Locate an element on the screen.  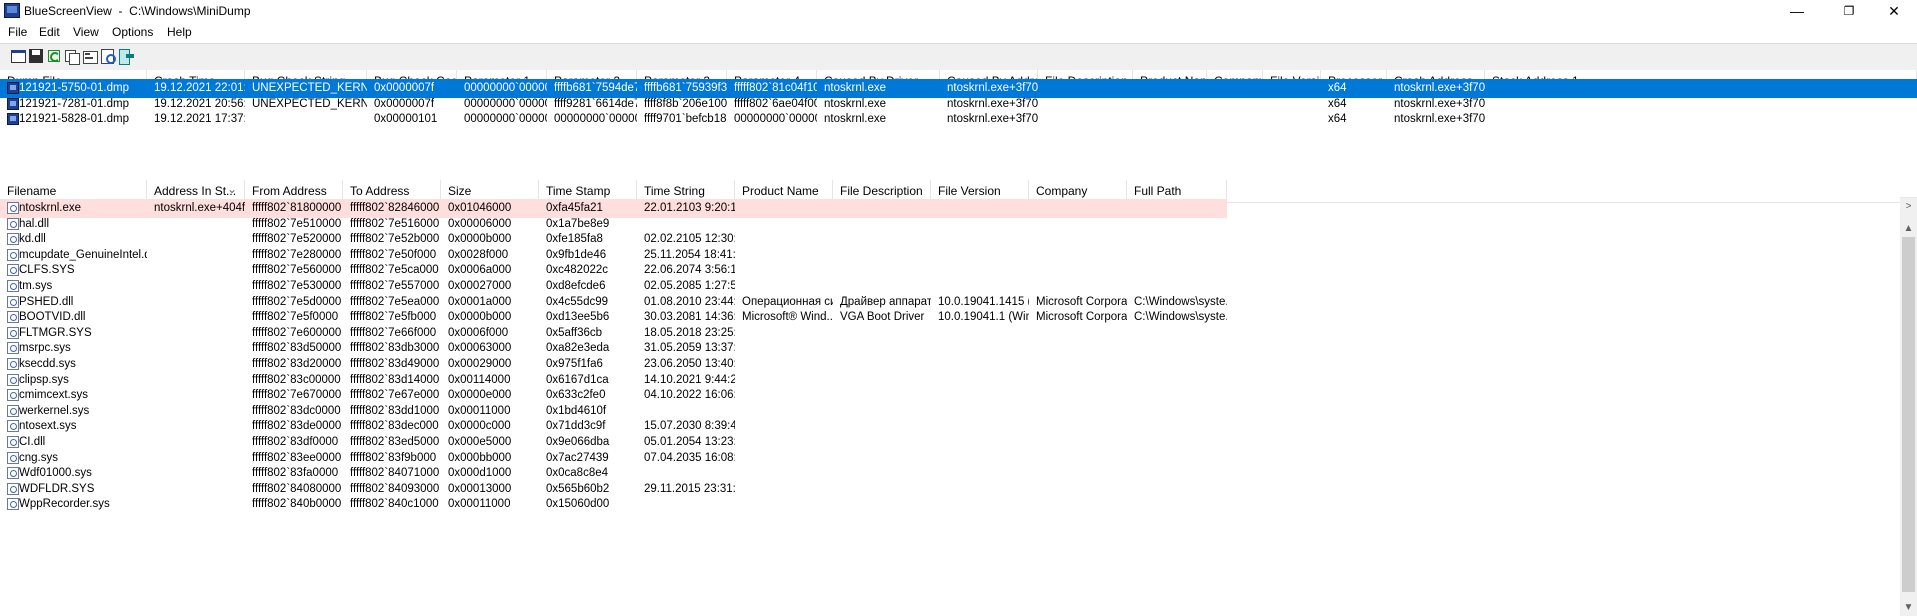
menu-file: File is located at coordinates (17, 32).